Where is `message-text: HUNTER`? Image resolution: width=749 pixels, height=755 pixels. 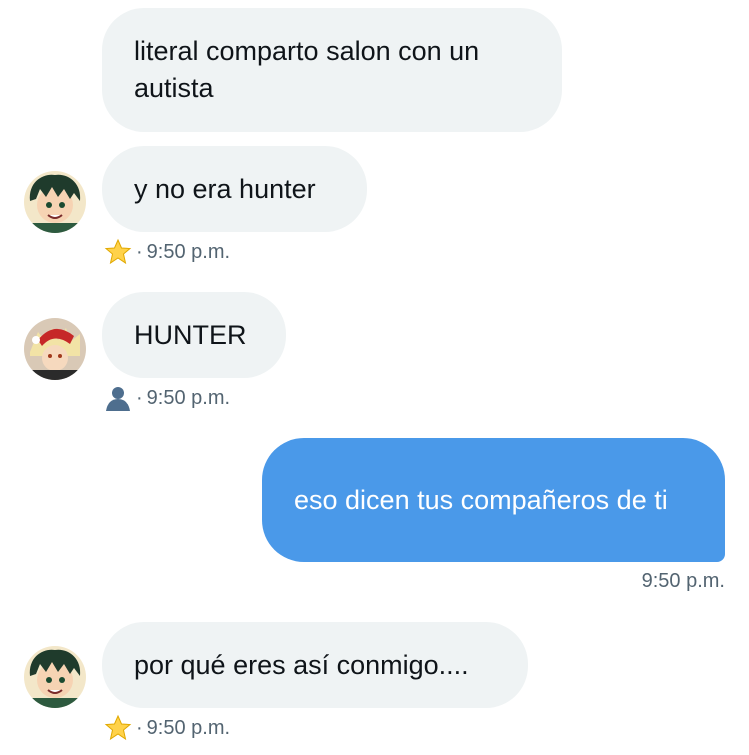
message-text: HUNTER is located at coordinates (190, 334).